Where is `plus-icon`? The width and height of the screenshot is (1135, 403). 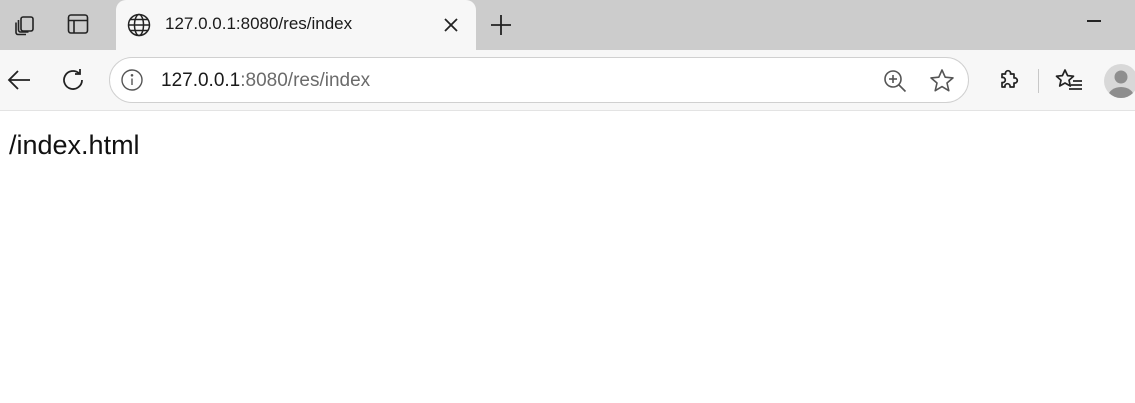
plus-icon is located at coordinates (501, 25).